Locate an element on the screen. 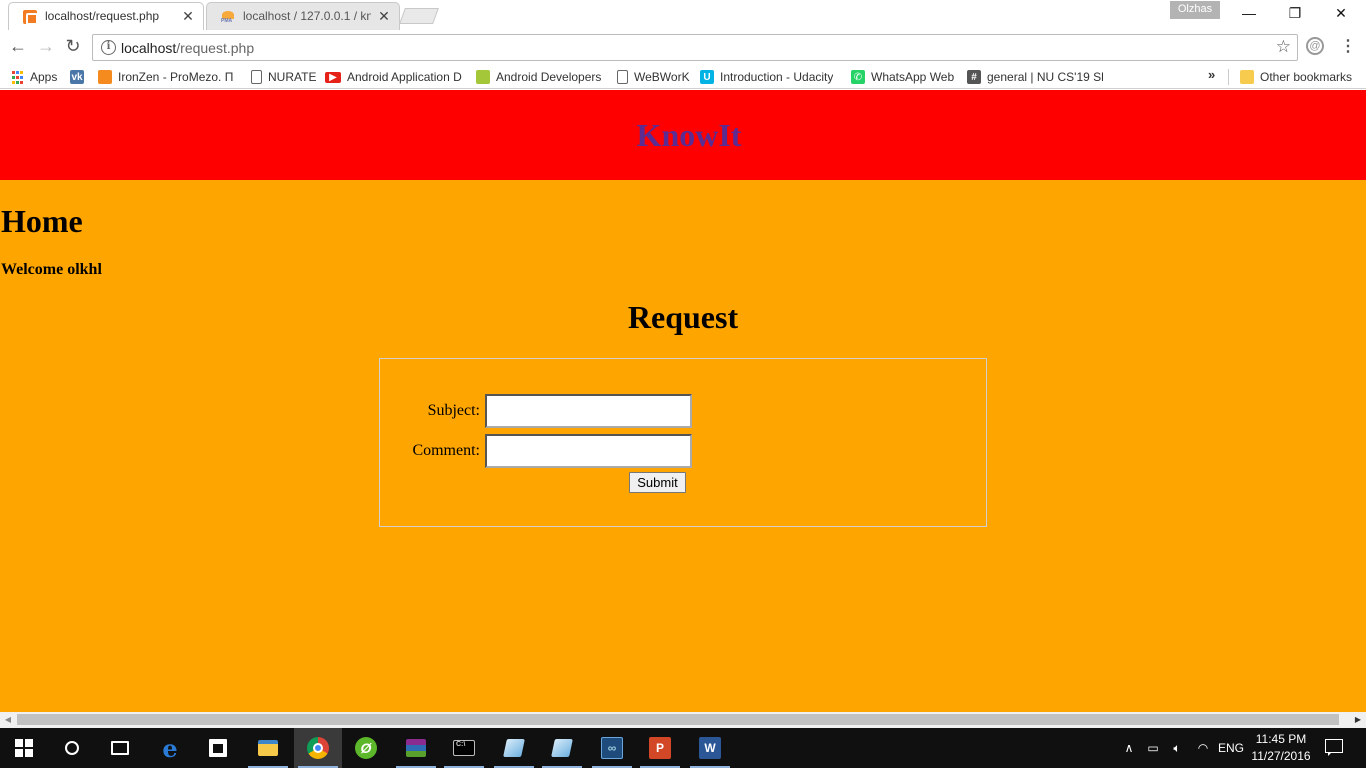 The height and width of the screenshot is (768, 1366). vm-icon is located at coordinates (514, 748).